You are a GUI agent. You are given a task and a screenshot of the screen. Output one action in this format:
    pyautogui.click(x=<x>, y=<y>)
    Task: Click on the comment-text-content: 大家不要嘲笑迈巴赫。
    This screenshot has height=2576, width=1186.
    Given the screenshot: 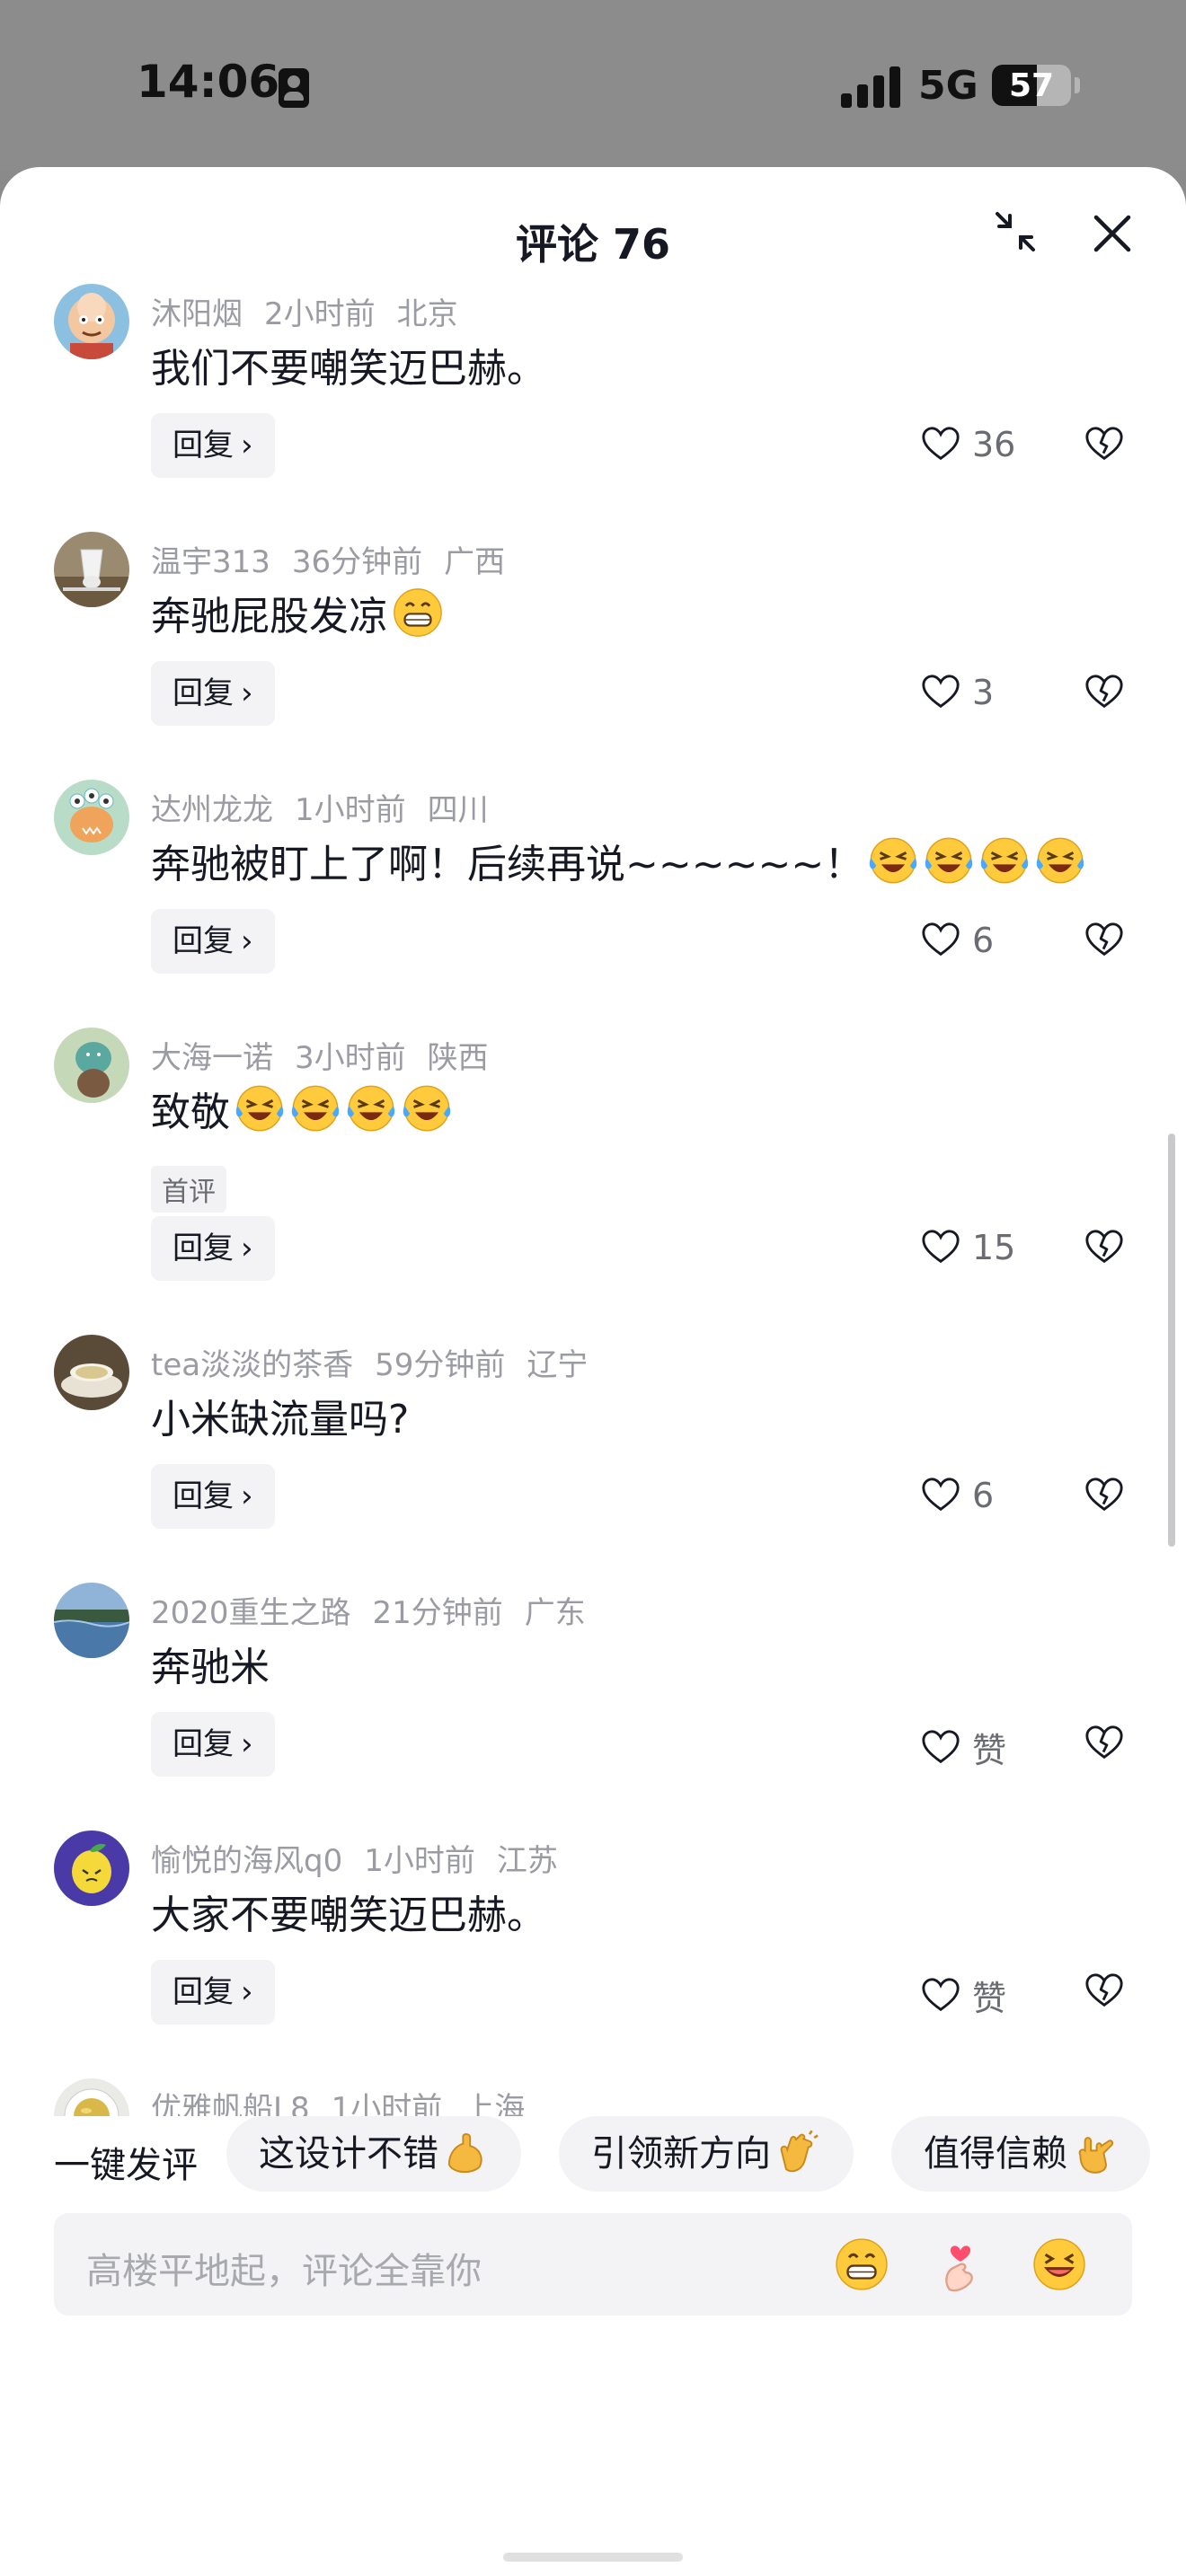 What is the action you would take?
    pyautogui.click(x=348, y=1915)
    